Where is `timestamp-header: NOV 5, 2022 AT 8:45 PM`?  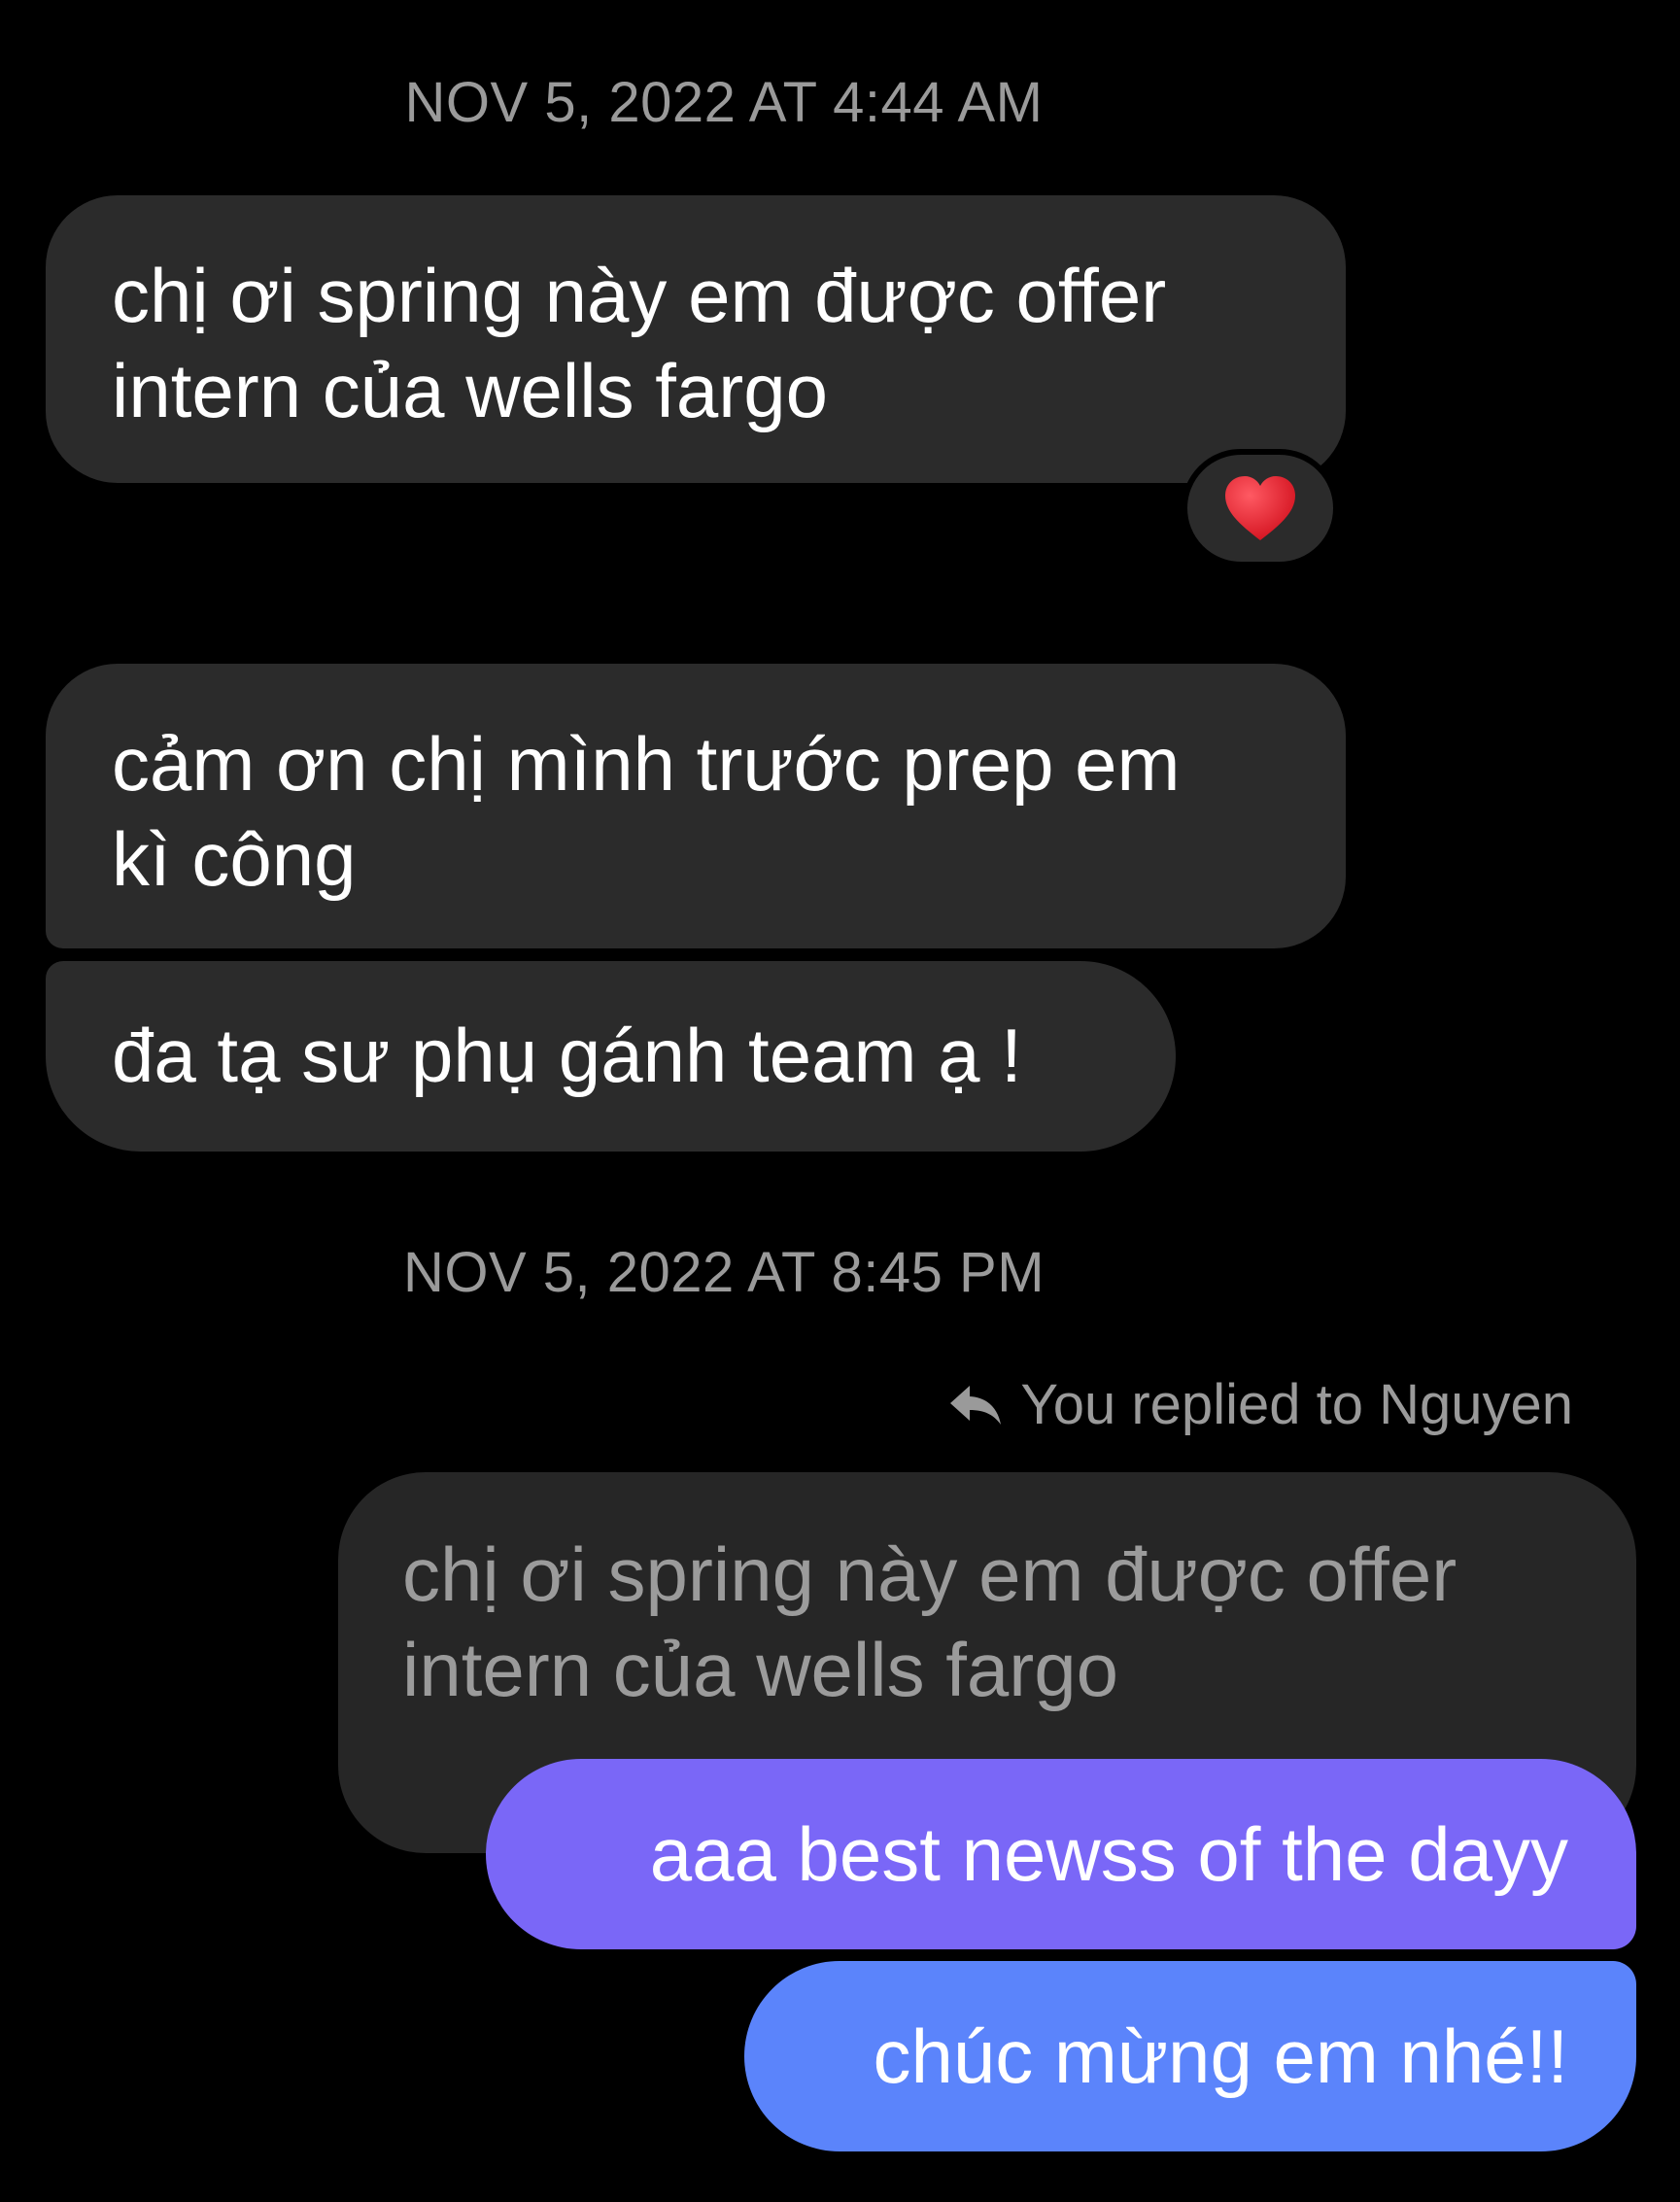 timestamp-header: NOV 5, 2022 AT 8:45 PM is located at coordinates (724, 1272).